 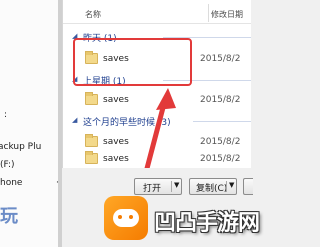 I want to click on nav-item-drive-f: (F:), so click(x=7, y=165).